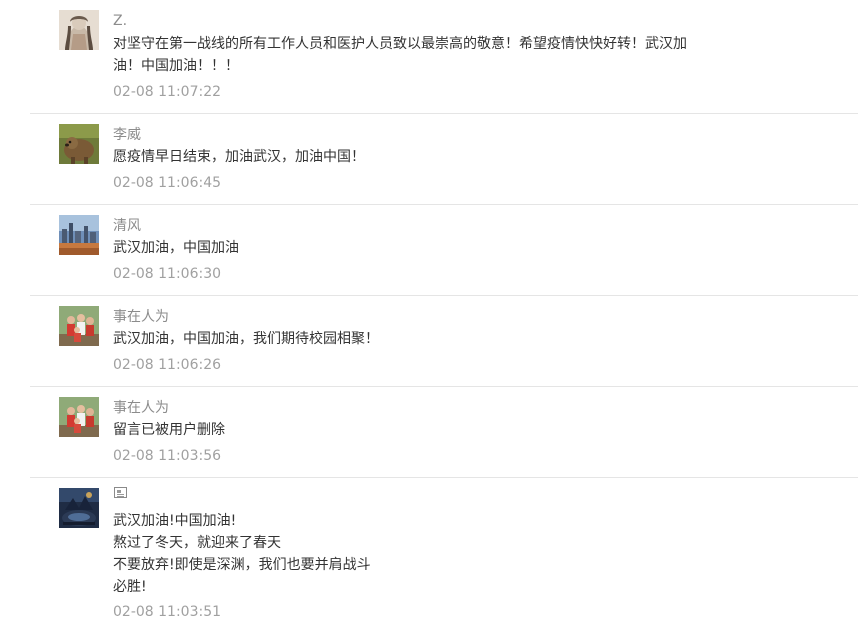 The width and height of the screenshot is (858, 629). I want to click on comment-text-line: 武汉加油，中国加油，我们期待校园相聚！, so click(246, 339).